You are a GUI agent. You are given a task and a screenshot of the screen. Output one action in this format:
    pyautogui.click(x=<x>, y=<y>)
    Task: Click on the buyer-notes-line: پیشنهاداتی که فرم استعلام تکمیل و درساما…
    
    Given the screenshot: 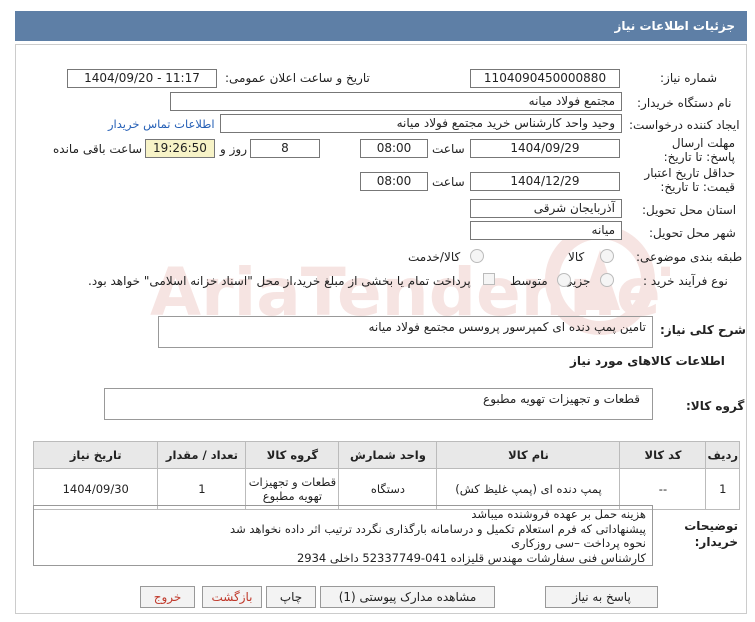 What is the action you would take?
    pyautogui.click(x=438, y=528)
    